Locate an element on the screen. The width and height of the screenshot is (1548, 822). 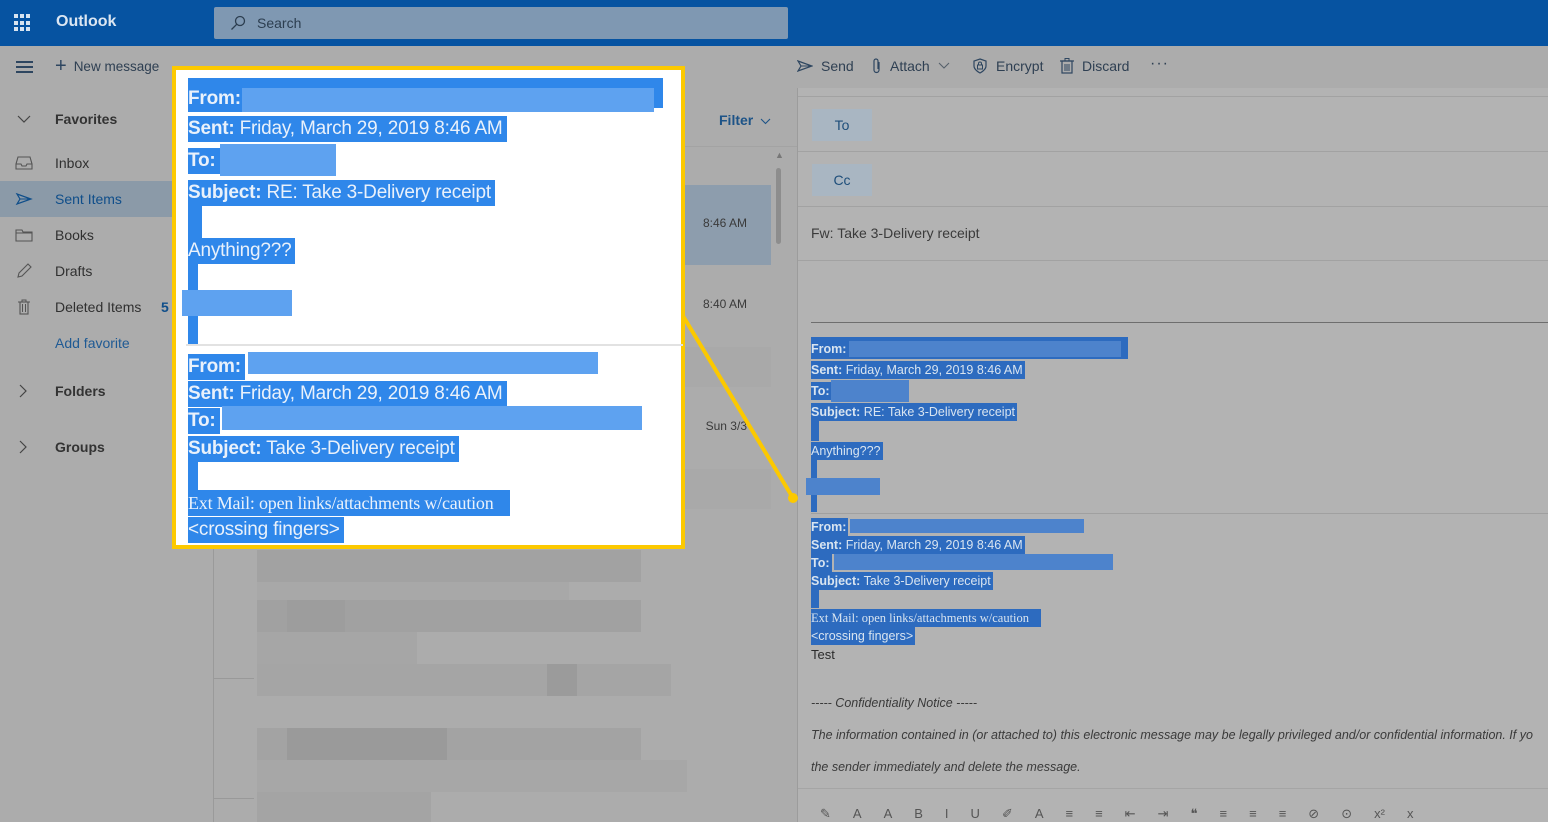
favorites-label: Favorites is located at coordinates (86, 119).